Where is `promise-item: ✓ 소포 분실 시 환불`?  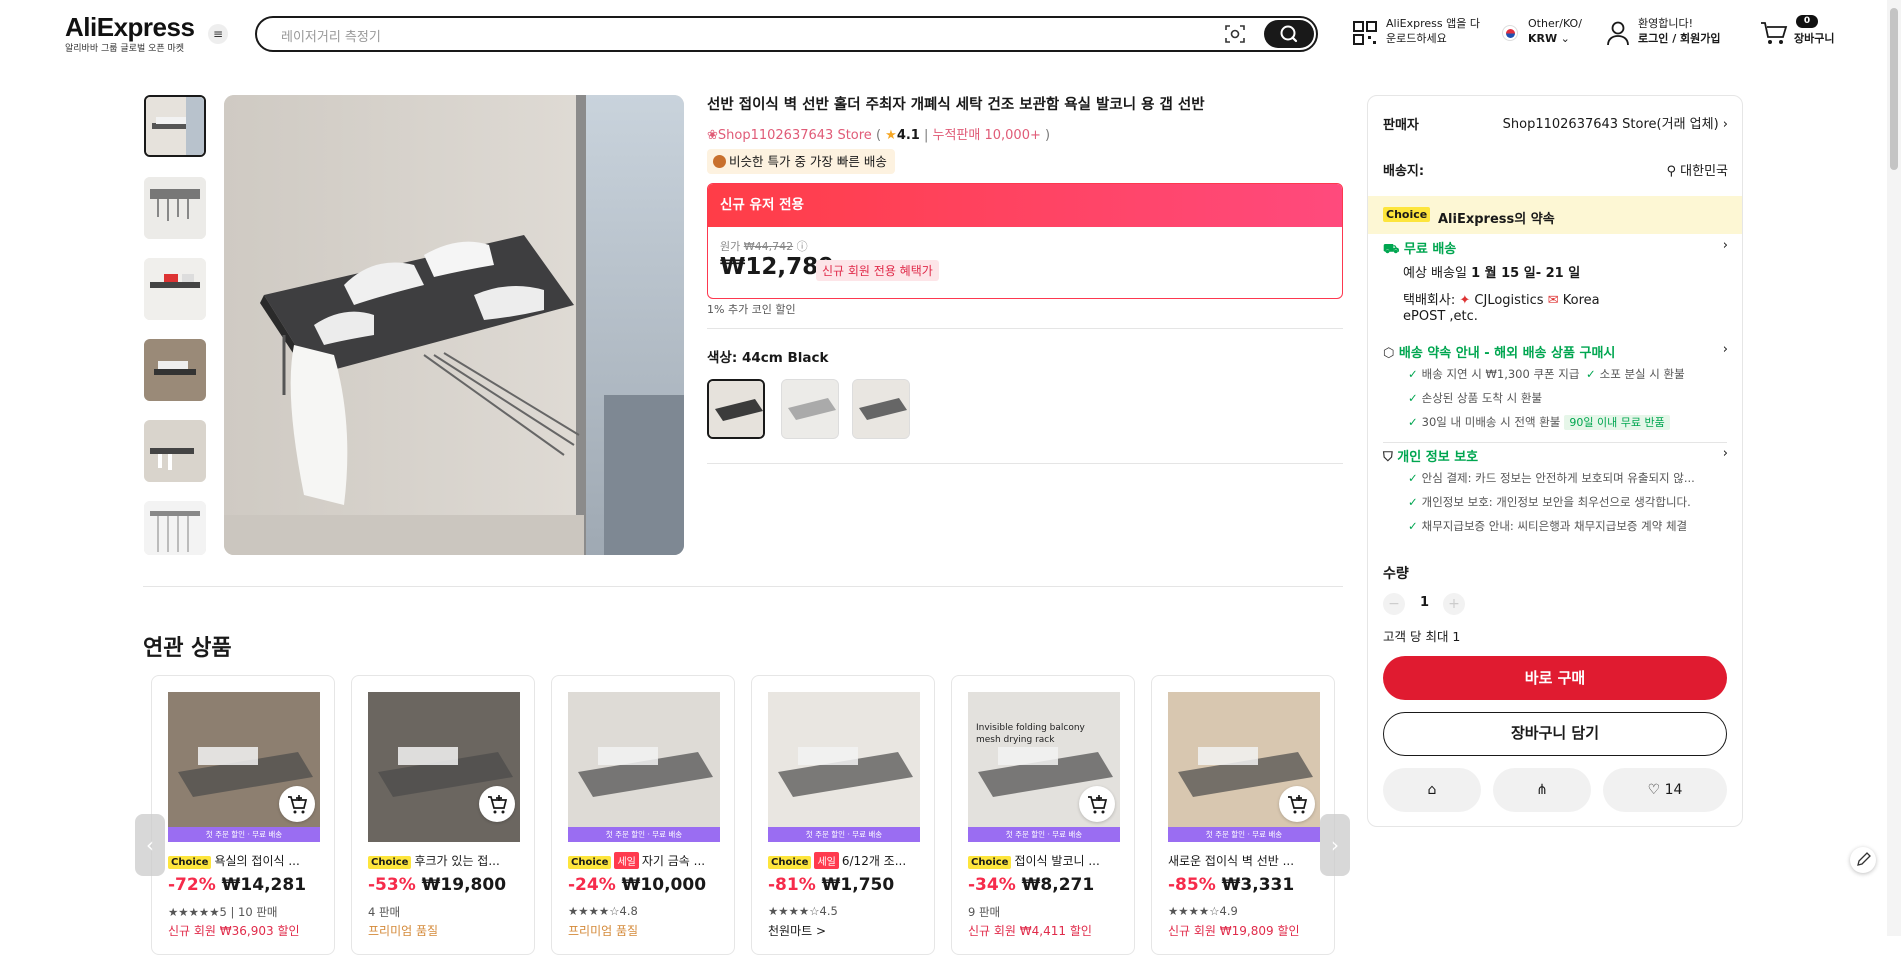 promise-item: ✓ 소포 분실 시 환불 is located at coordinates (1635, 374).